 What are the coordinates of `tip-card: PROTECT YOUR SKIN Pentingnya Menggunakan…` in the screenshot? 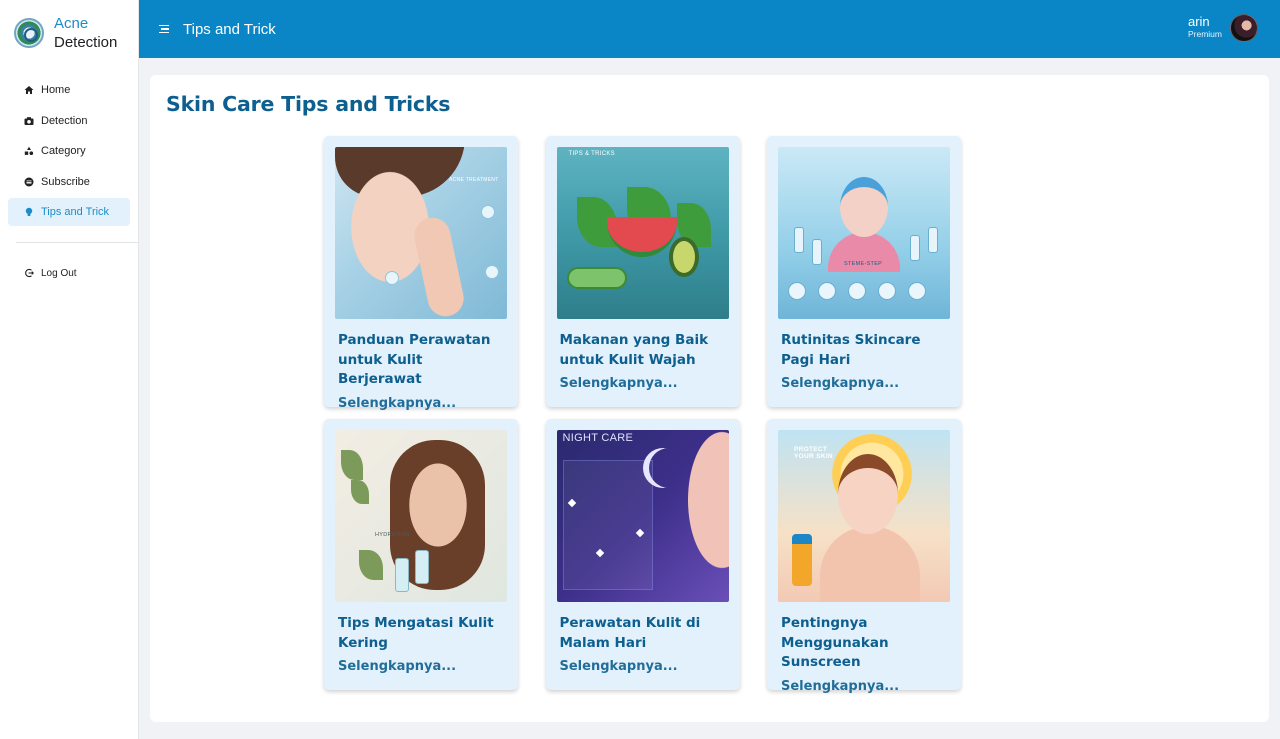 It's located at (864, 556).